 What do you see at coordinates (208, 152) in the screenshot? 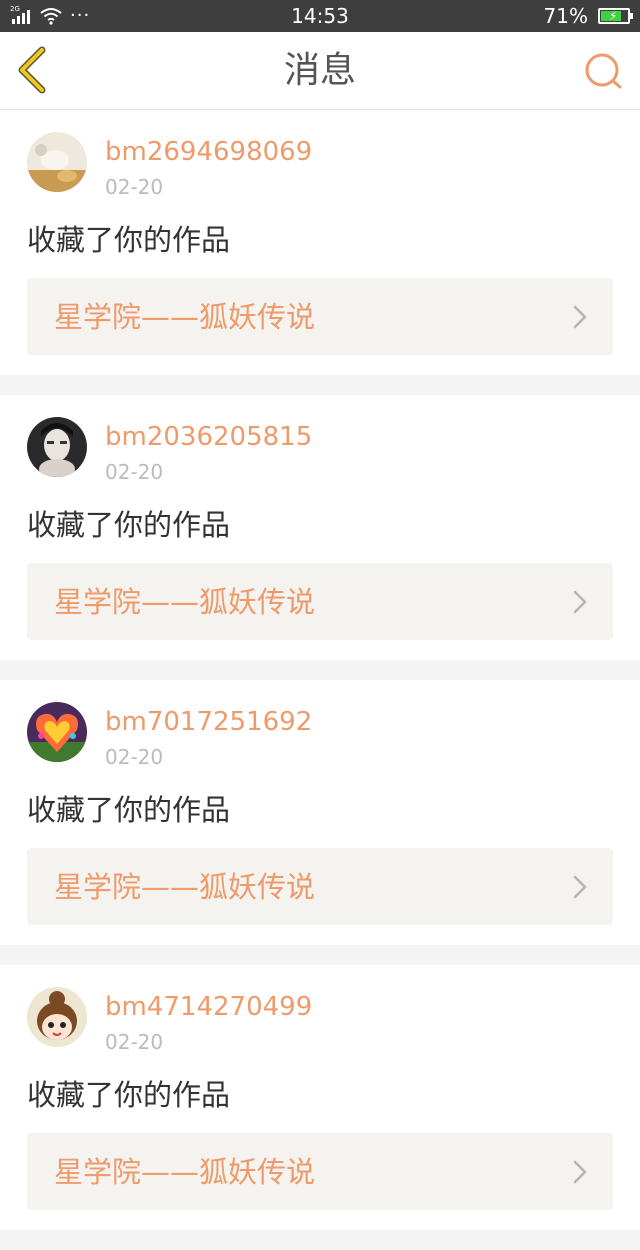
I see `username: bm2694698069` at bounding box center [208, 152].